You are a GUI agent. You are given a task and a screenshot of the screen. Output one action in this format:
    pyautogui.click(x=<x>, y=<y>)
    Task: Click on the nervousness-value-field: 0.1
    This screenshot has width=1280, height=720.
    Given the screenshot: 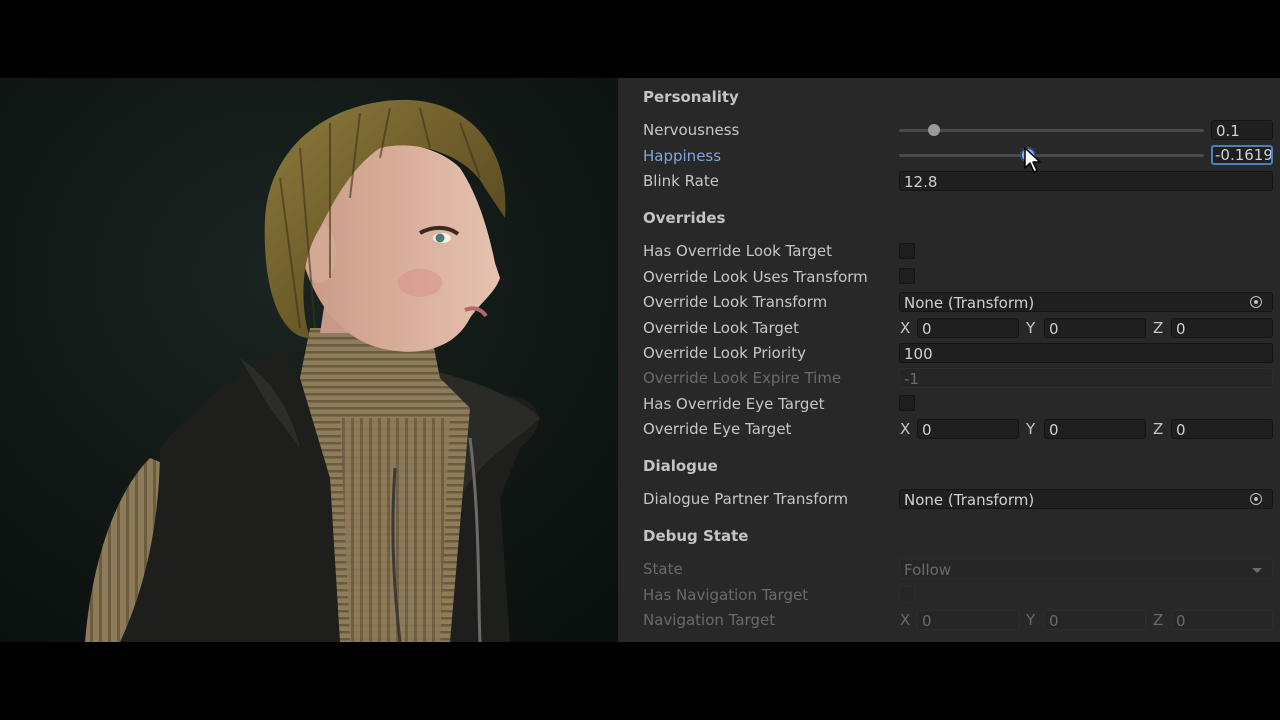 What is the action you would take?
    pyautogui.click(x=1242, y=130)
    